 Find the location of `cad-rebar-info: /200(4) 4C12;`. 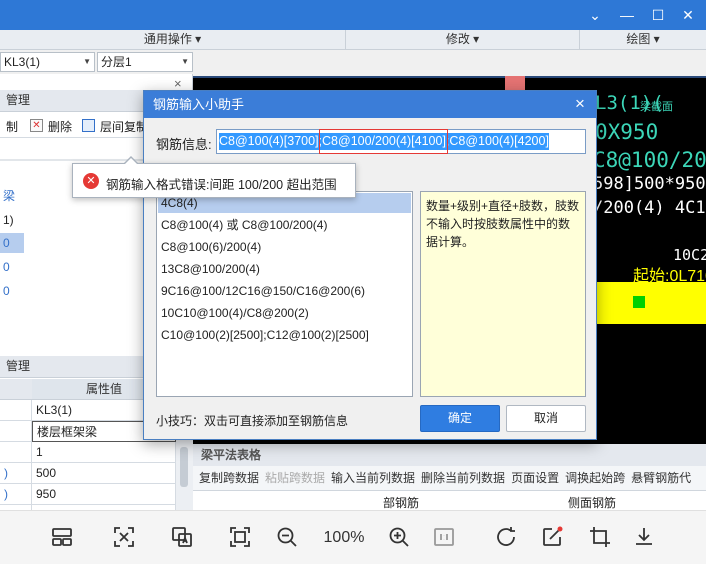

cad-rebar-info: /200(4) 4C12; is located at coordinates (649, 208).